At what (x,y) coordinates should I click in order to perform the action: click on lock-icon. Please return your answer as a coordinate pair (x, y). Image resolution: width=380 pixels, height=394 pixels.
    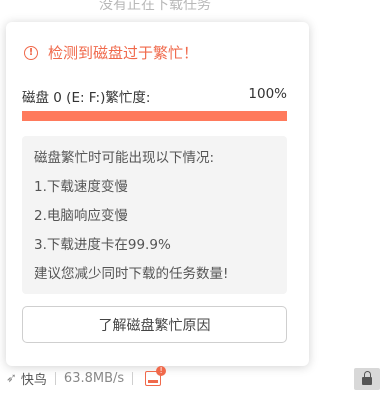
    Looking at the image, I should click on (367, 379).